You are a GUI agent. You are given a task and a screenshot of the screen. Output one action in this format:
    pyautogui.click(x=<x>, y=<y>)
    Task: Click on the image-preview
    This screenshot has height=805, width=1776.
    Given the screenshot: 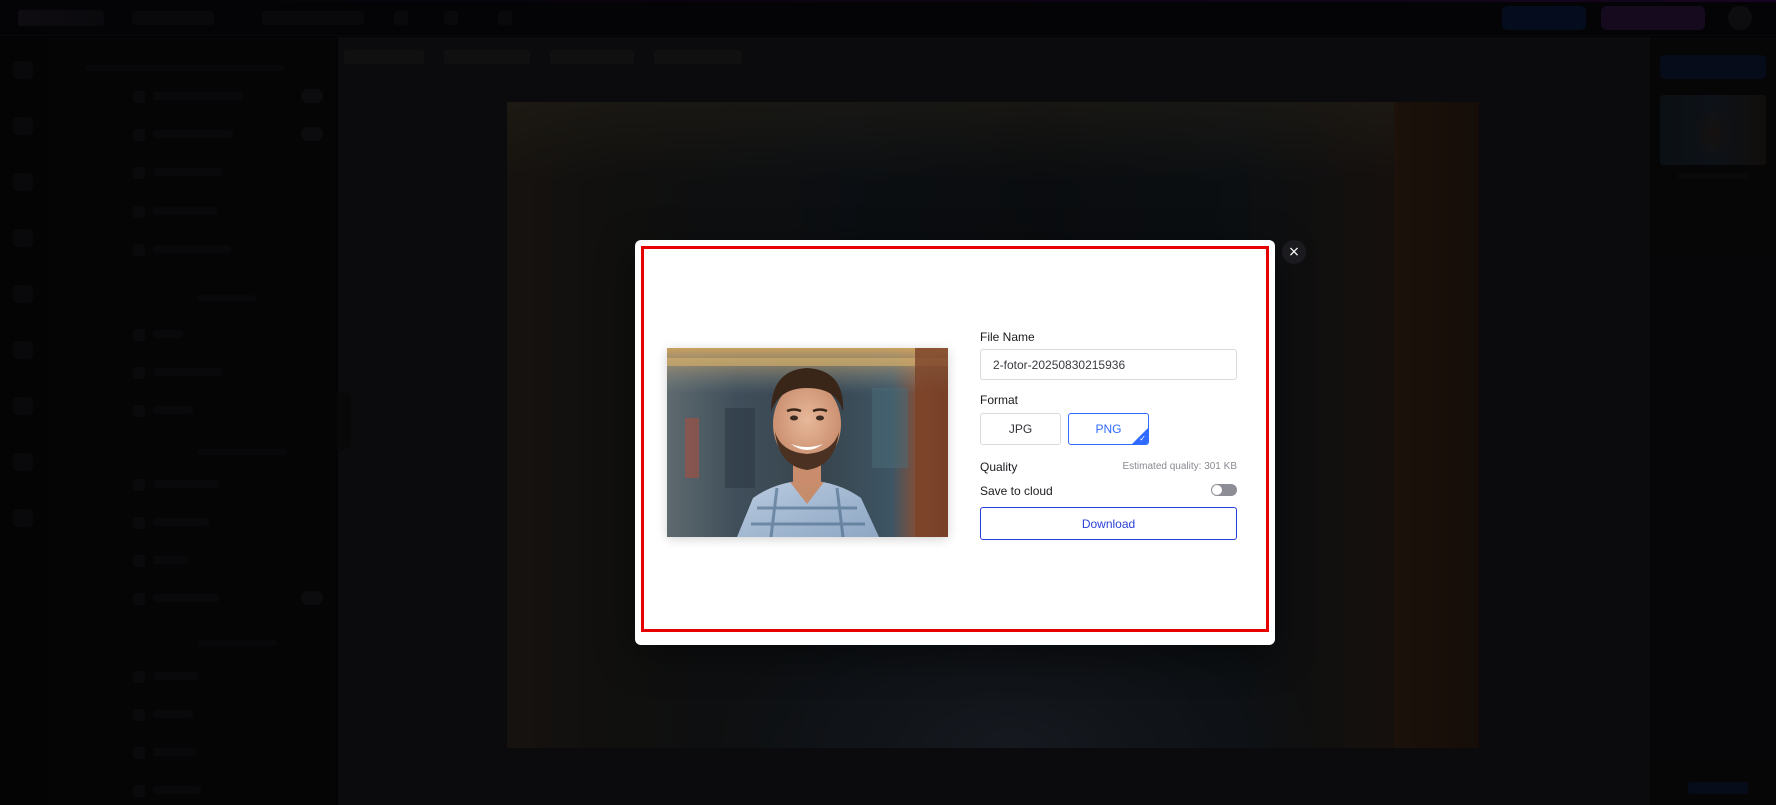 What is the action you would take?
    pyautogui.click(x=807, y=442)
    